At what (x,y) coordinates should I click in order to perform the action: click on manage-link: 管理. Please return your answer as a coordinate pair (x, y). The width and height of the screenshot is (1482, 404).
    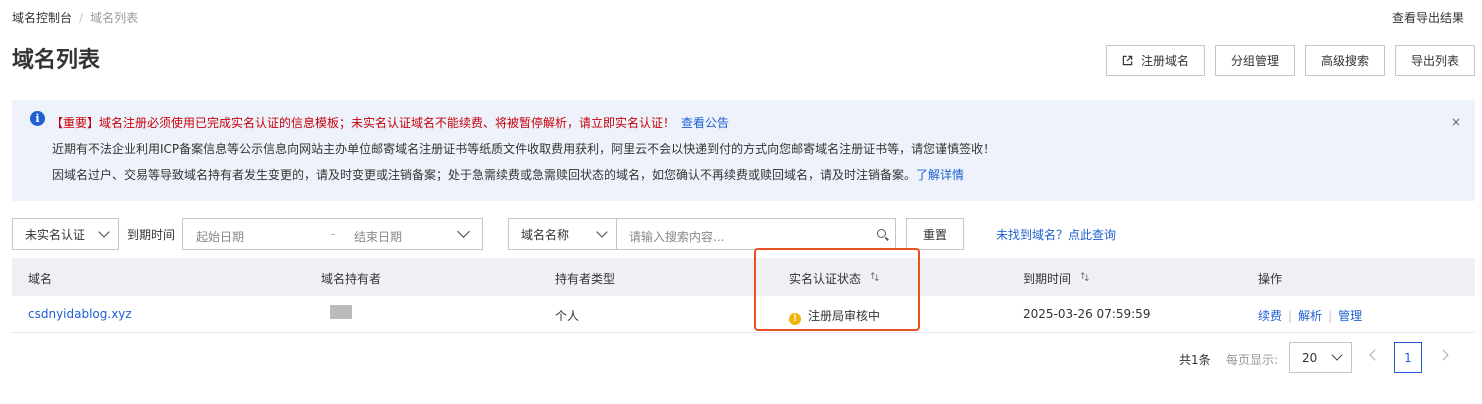
    Looking at the image, I should click on (1350, 316).